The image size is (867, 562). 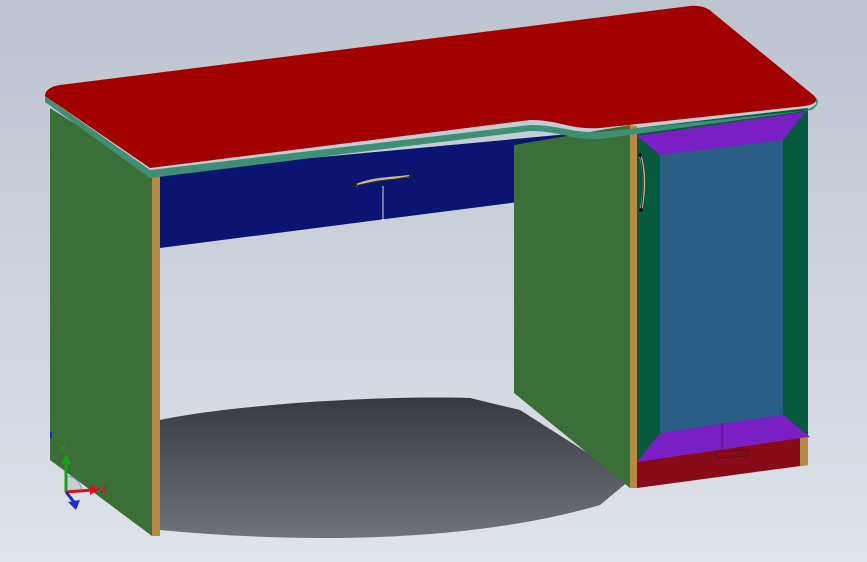 What do you see at coordinates (104, 489) in the screenshot?
I see `x-axis-label: X` at bounding box center [104, 489].